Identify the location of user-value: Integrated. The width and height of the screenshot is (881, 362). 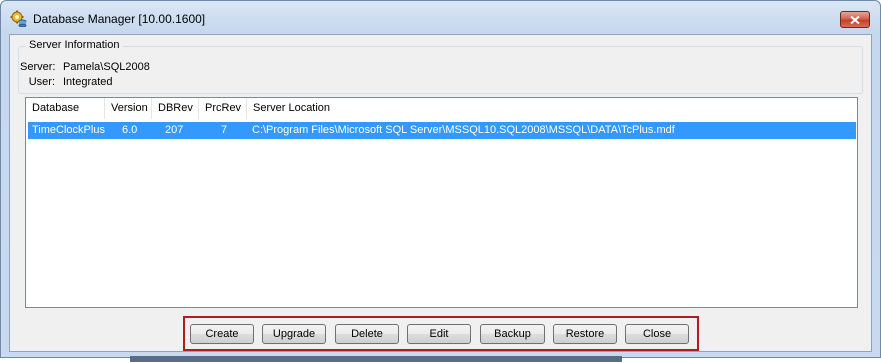
(88, 82).